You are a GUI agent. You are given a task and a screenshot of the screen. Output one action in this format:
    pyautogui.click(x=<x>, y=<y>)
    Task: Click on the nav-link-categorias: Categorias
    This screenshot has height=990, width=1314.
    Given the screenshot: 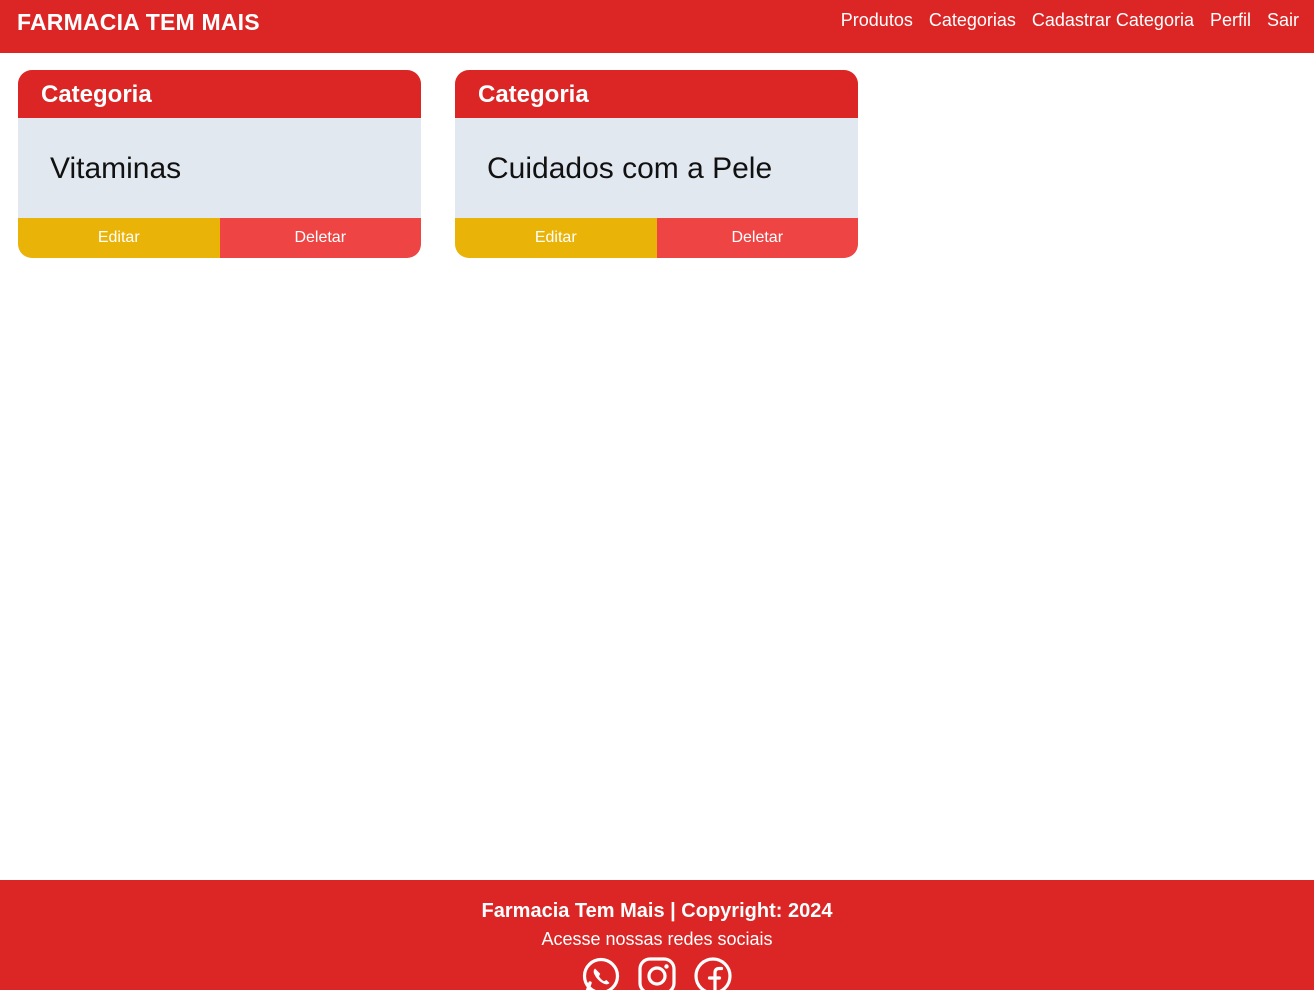 What is the action you would take?
    pyautogui.click(x=972, y=20)
    